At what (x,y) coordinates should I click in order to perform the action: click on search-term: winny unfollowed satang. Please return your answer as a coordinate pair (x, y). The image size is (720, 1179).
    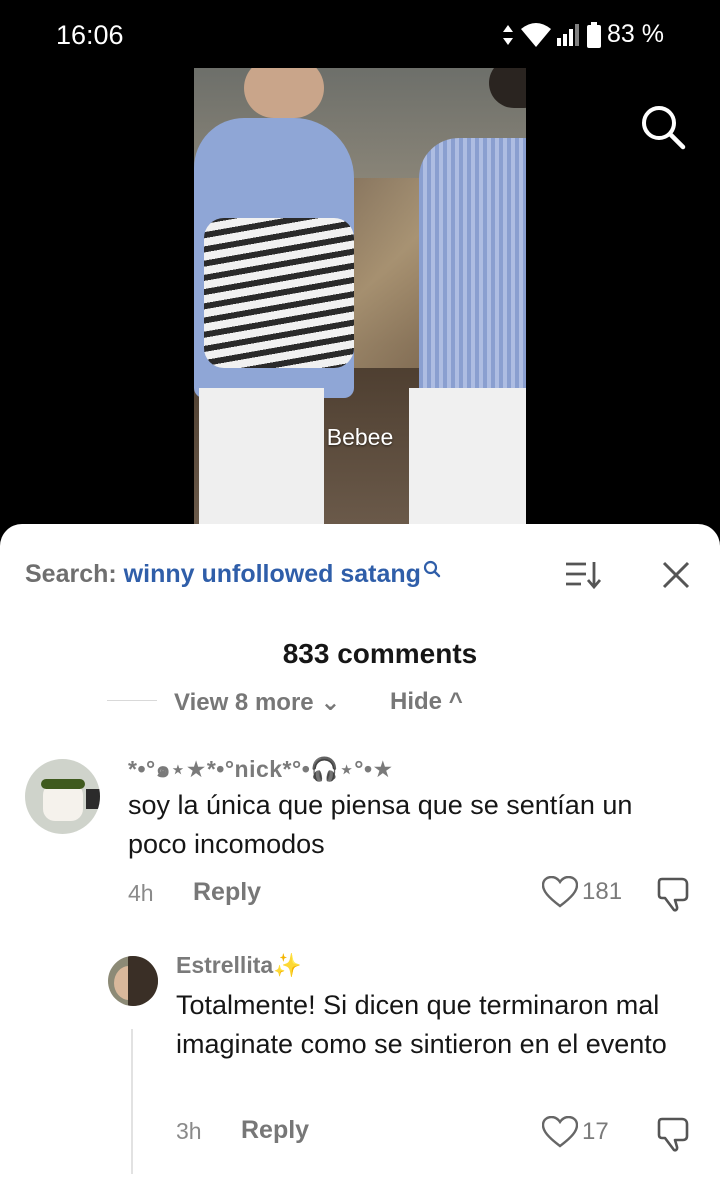
    Looking at the image, I should click on (272, 574).